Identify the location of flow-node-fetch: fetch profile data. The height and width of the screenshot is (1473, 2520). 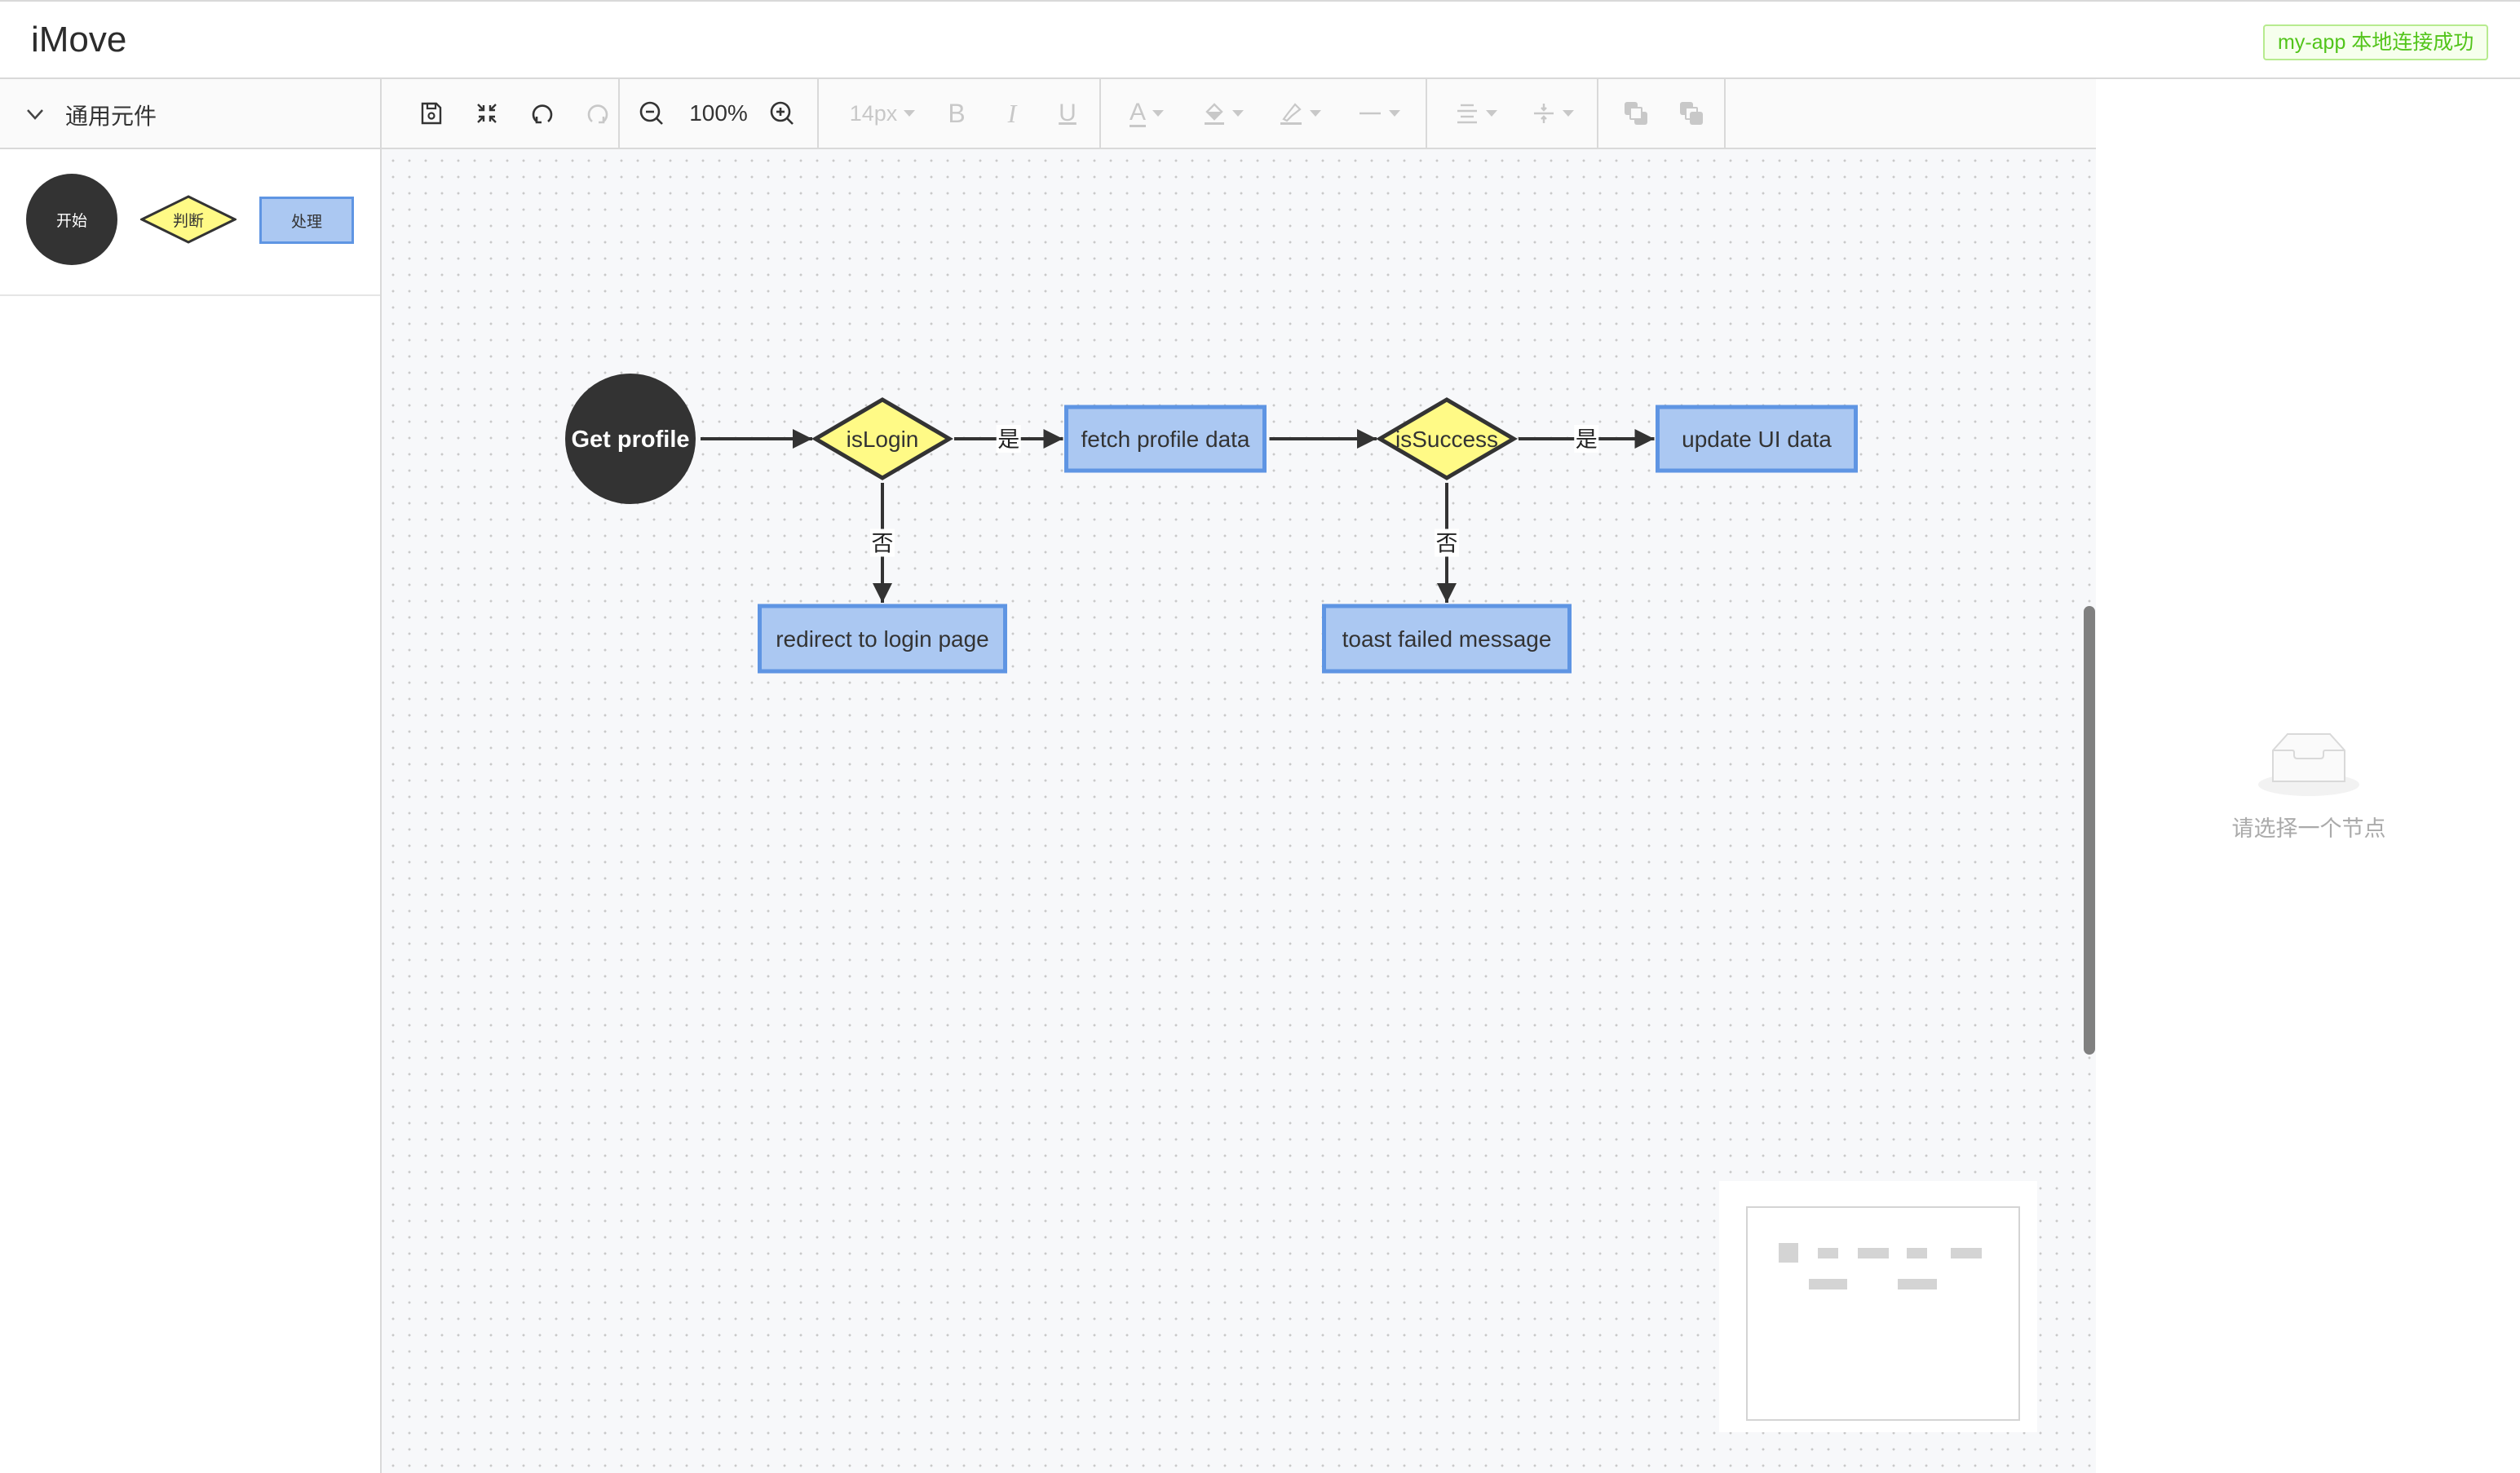
(1165, 439).